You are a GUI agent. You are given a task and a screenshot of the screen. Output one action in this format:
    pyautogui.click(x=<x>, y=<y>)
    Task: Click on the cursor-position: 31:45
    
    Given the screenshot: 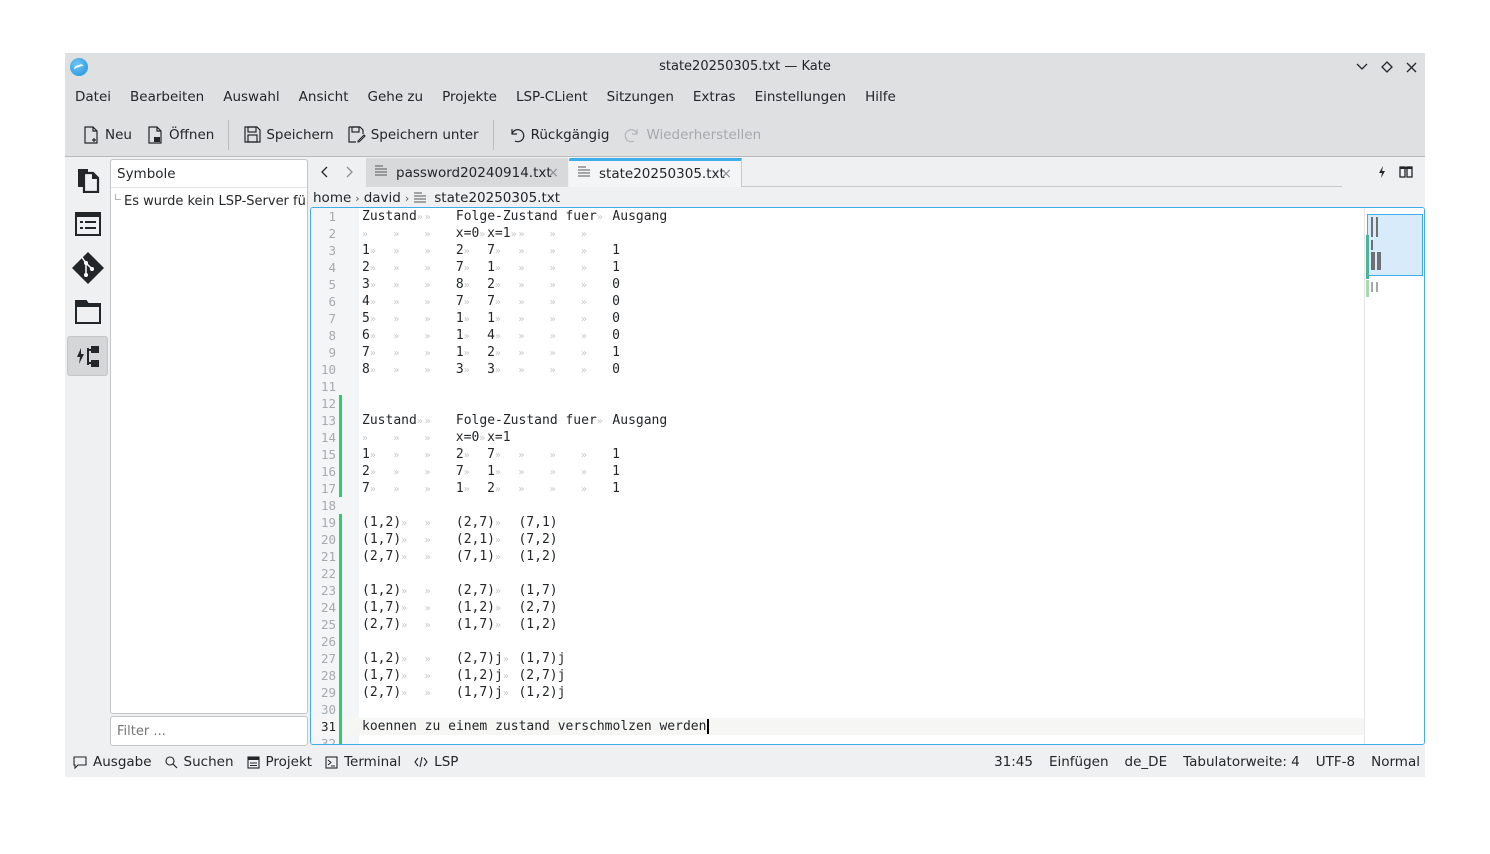 What is the action you would take?
    pyautogui.click(x=1013, y=762)
    